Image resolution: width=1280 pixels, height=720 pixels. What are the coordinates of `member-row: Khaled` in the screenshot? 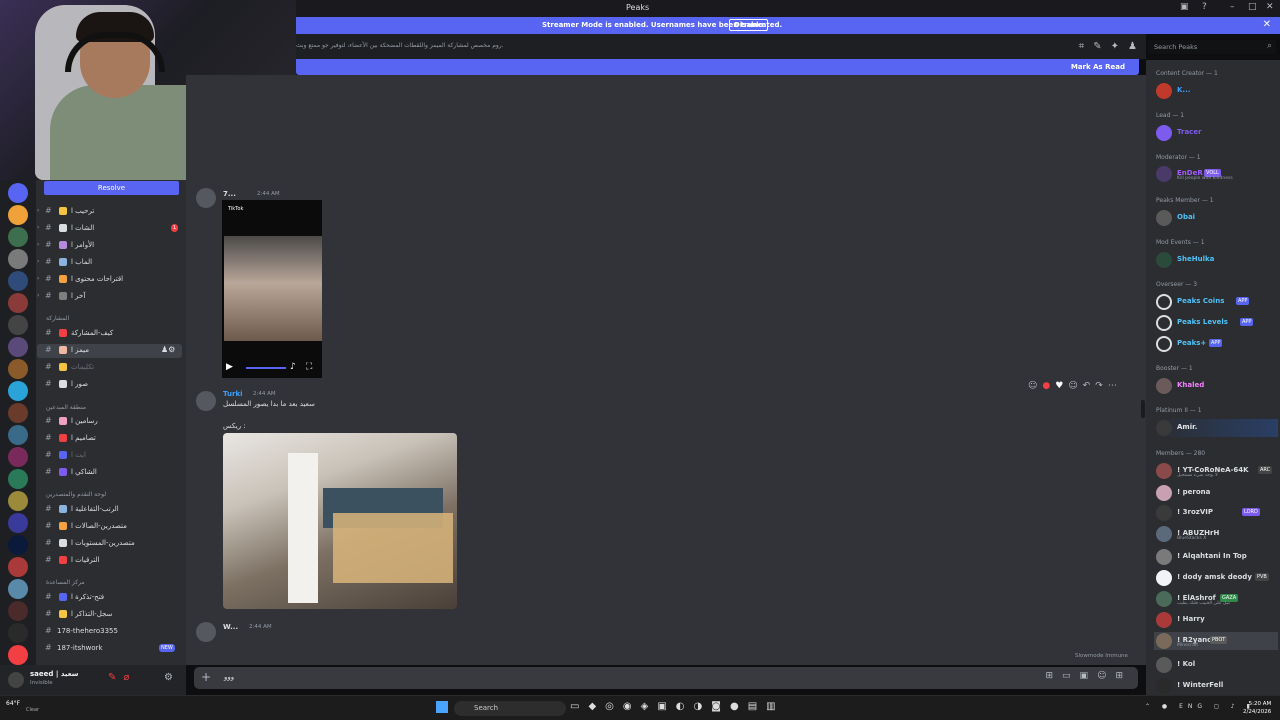 It's located at (1216, 386).